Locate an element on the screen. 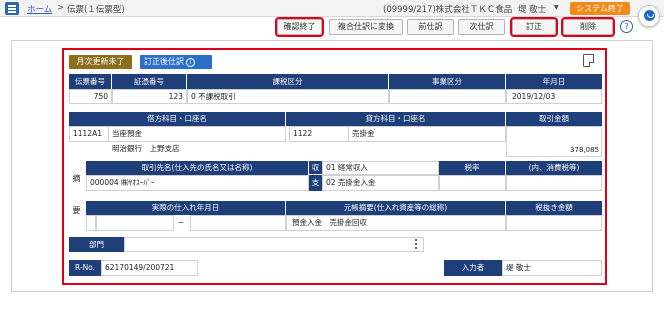  purchase-date-from-era is located at coordinates (91, 223).